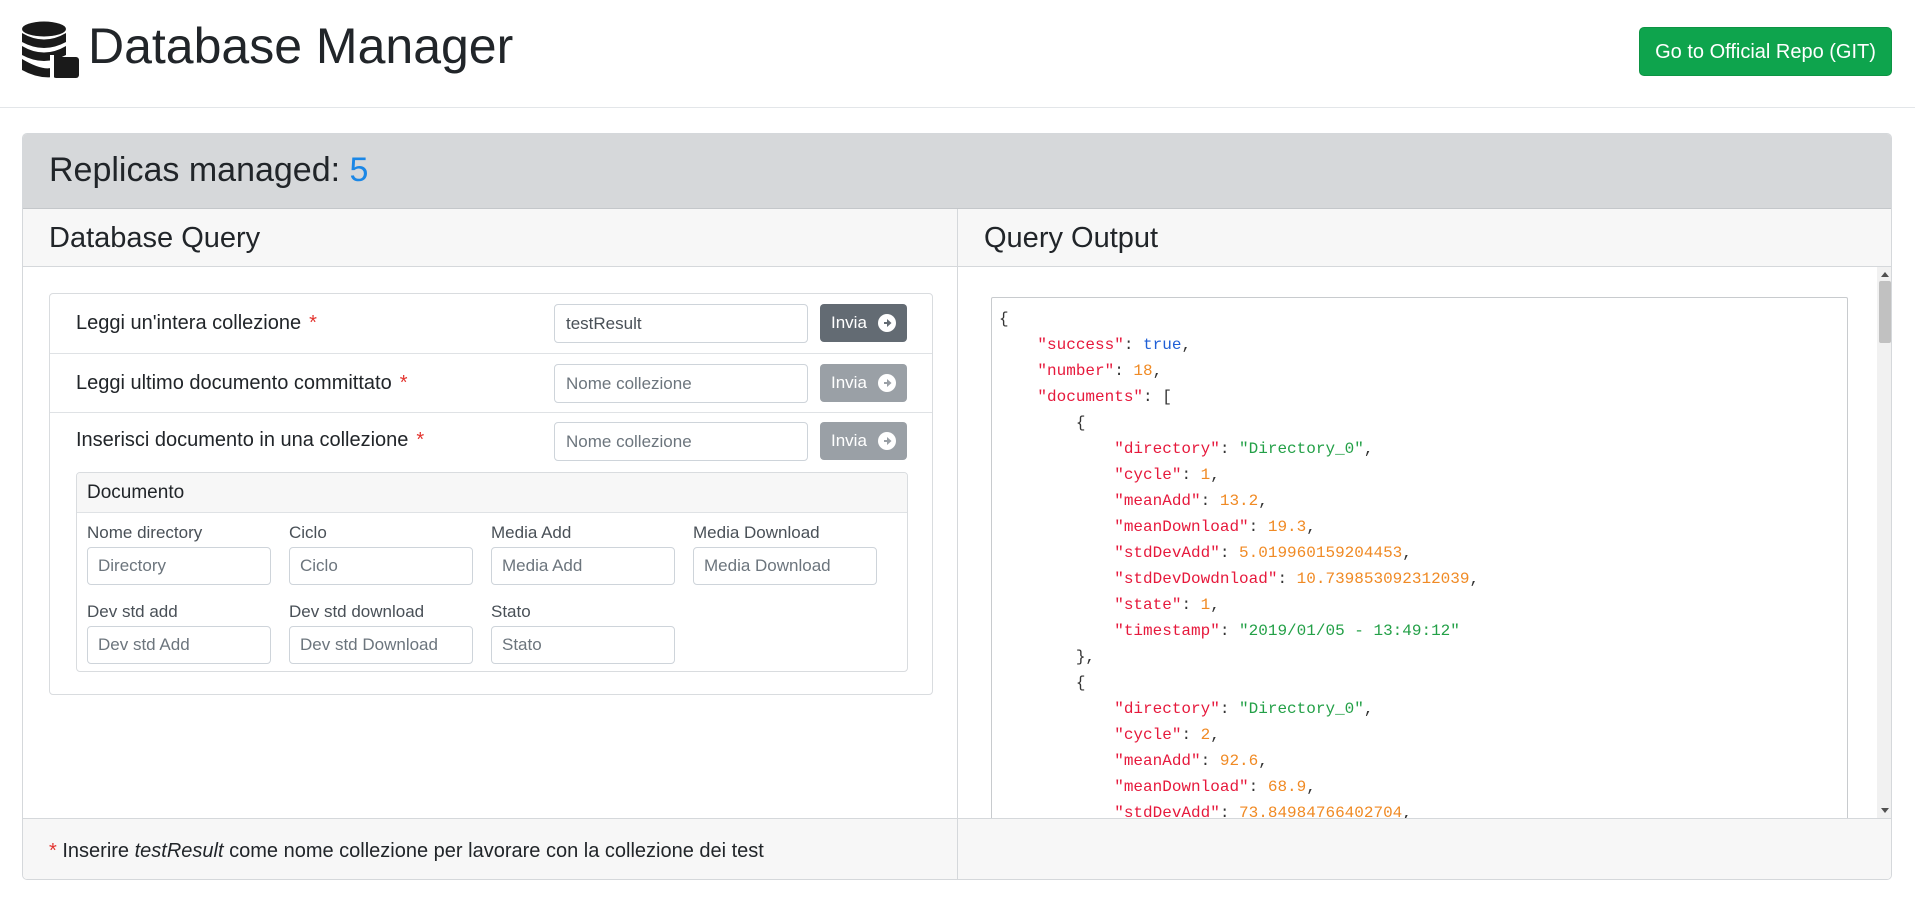 This screenshot has height=918, width=1915. What do you see at coordinates (1419, 761) in the screenshot?
I see `json-line: "meanAdd": 92.6,` at bounding box center [1419, 761].